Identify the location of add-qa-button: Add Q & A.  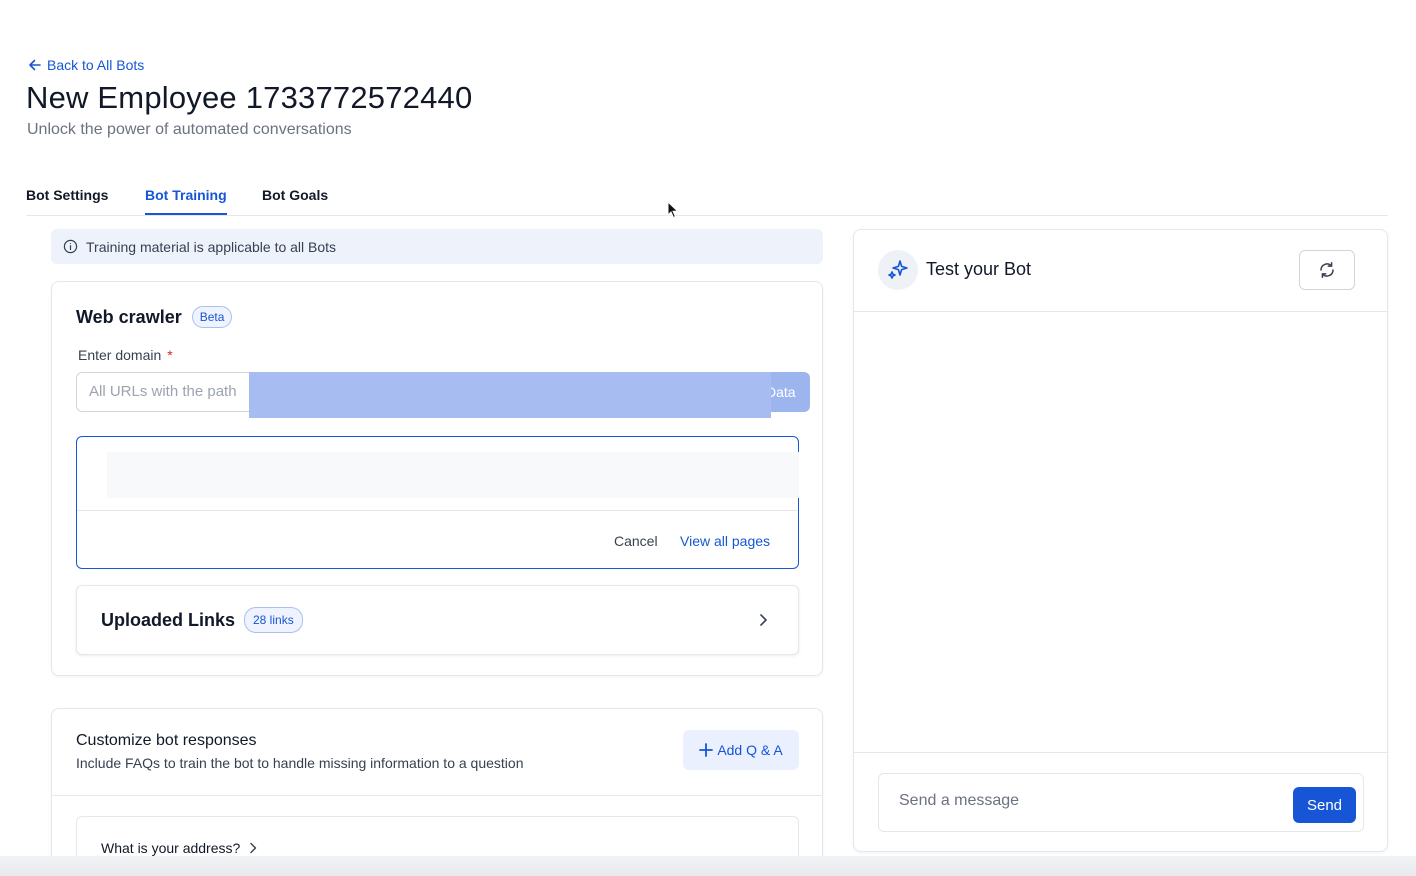
(741, 750).